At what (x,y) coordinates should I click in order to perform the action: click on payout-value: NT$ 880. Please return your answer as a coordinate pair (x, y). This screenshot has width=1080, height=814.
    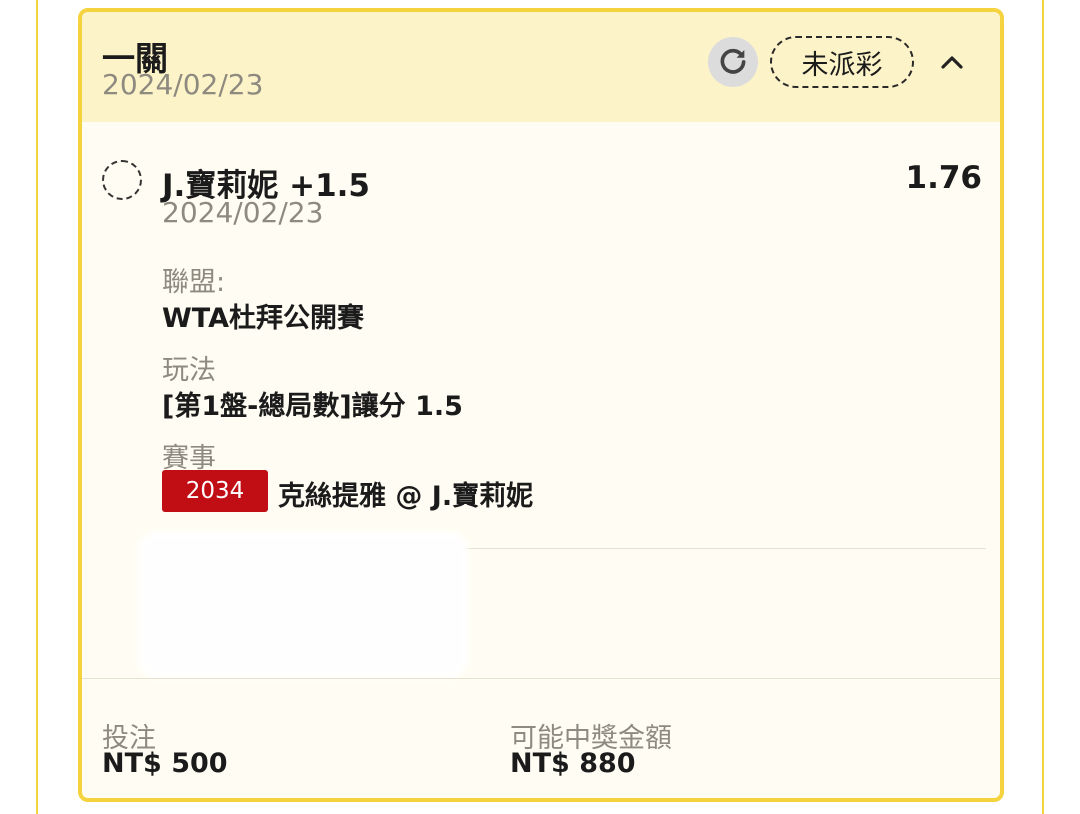
    Looking at the image, I should click on (573, 763).